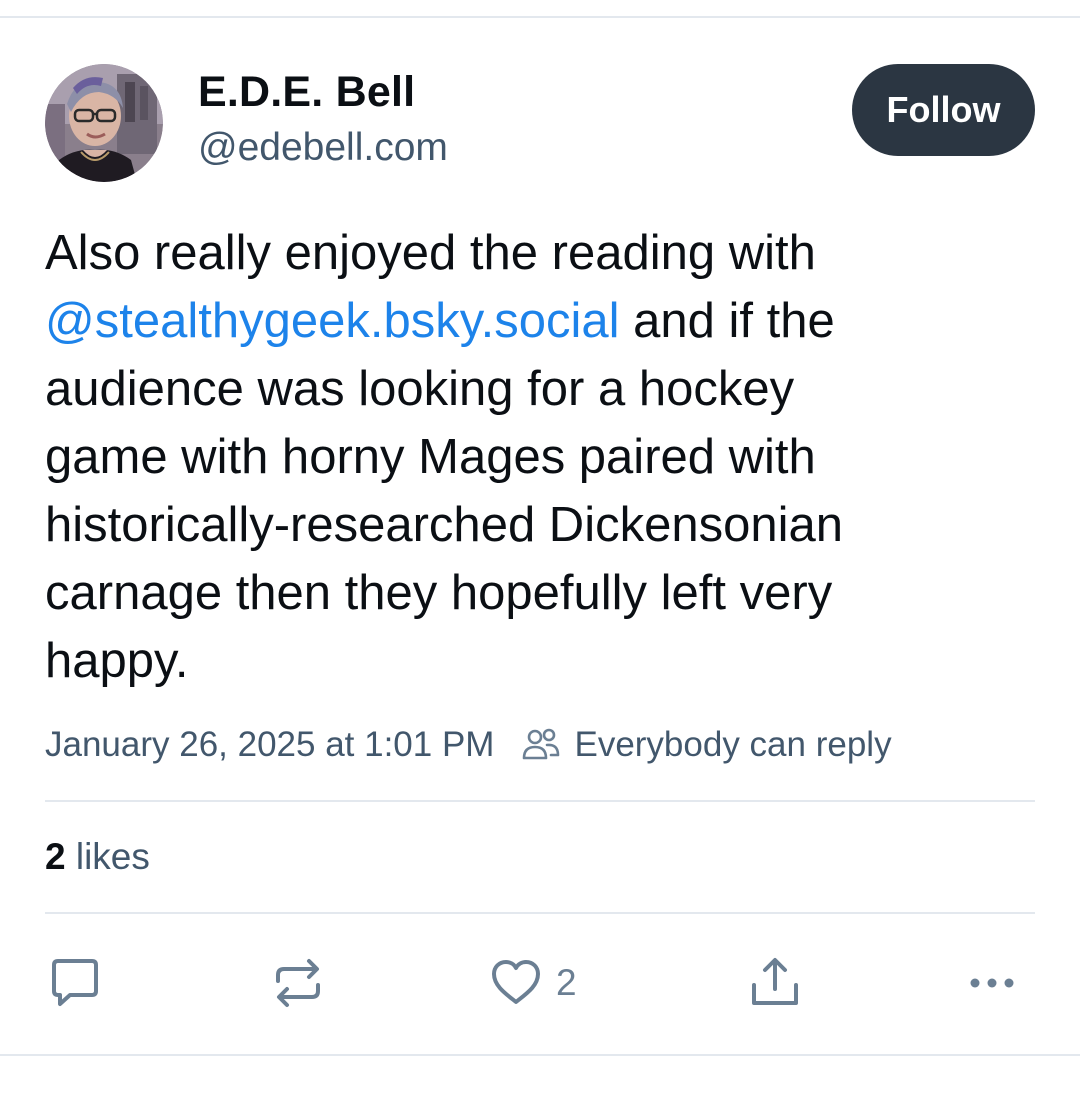 Image resolution: width=1080 pixels, height=1110 pixels. I want to click on more-options-button, so click(992, 983).